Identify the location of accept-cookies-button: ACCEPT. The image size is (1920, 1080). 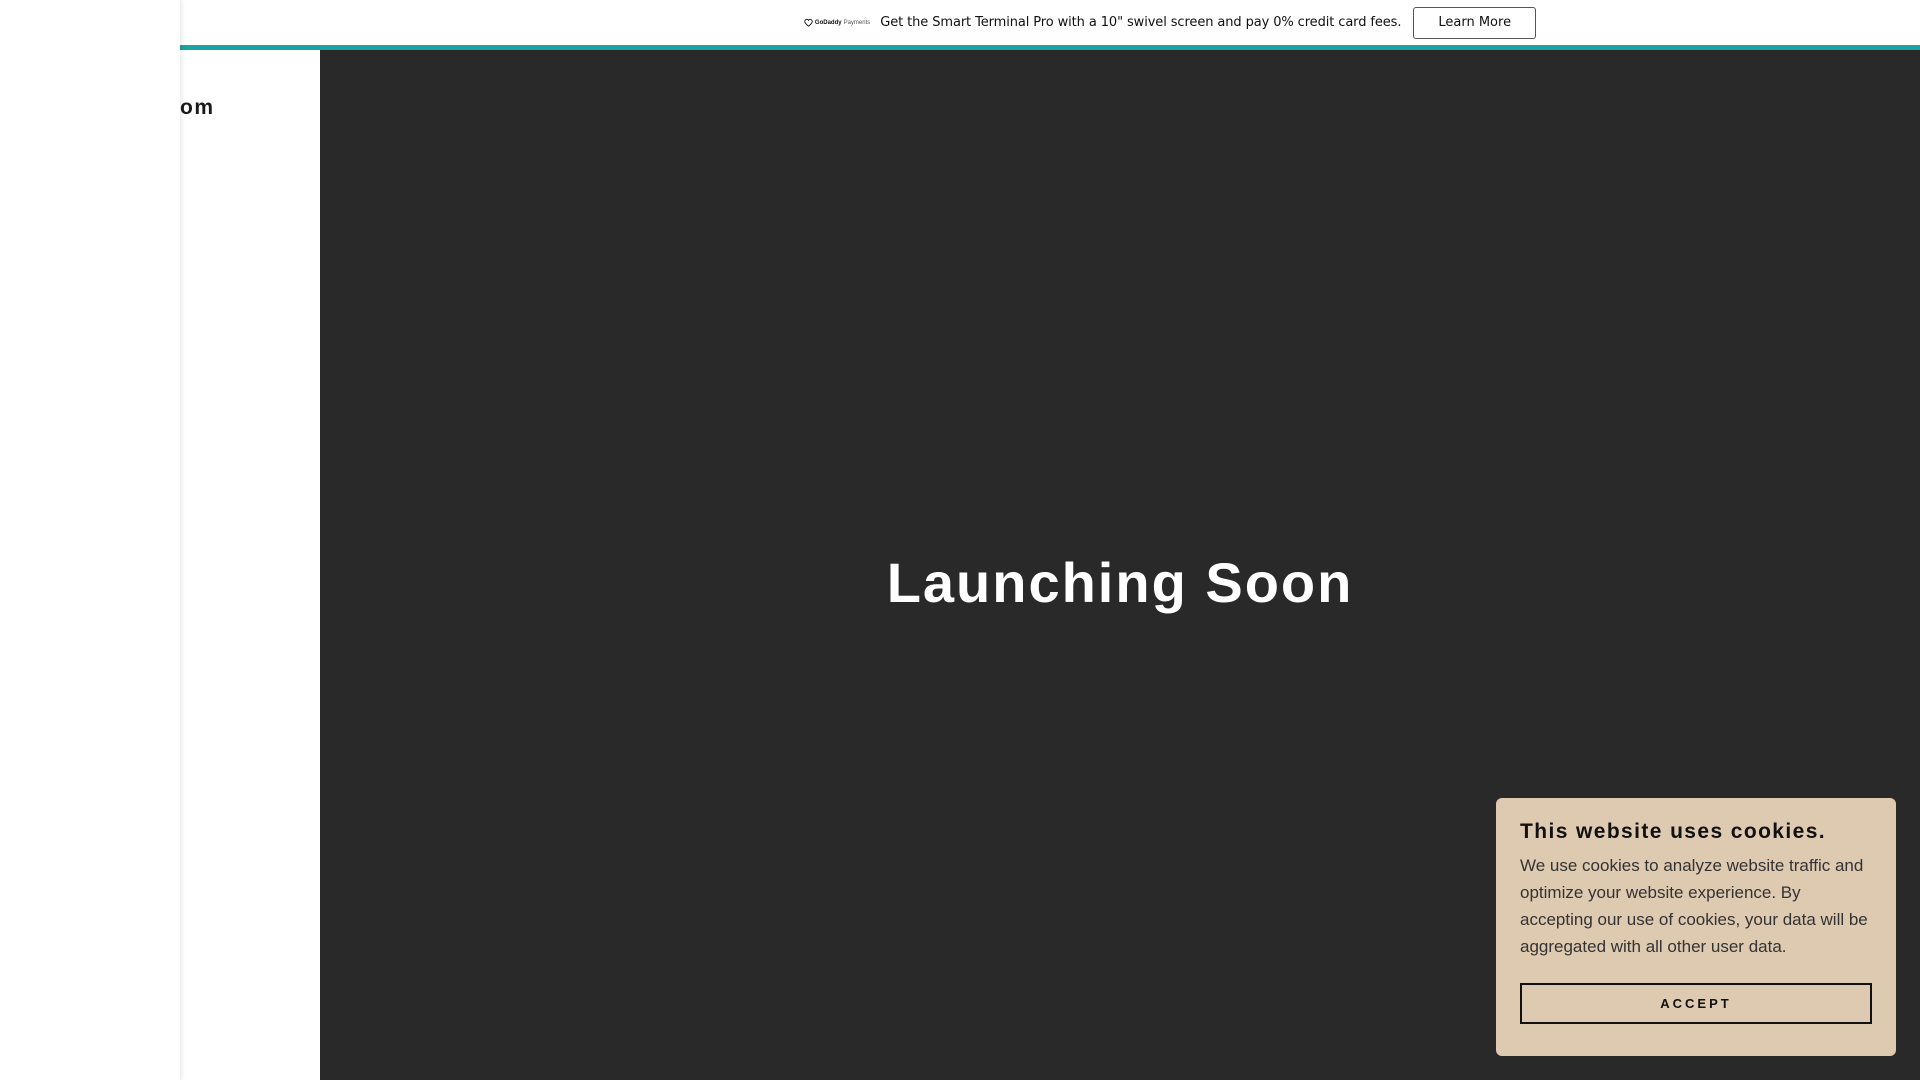
(1696, 1003).